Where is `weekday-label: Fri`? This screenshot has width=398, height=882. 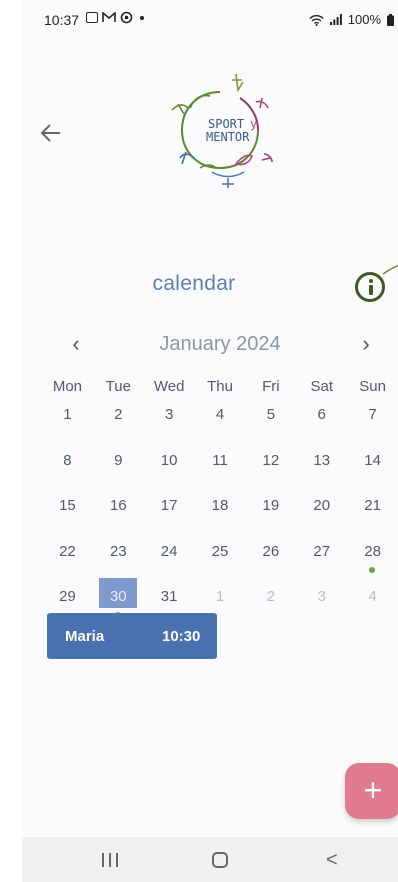
weekday-label: Fri is located at coordinates (271, 386).